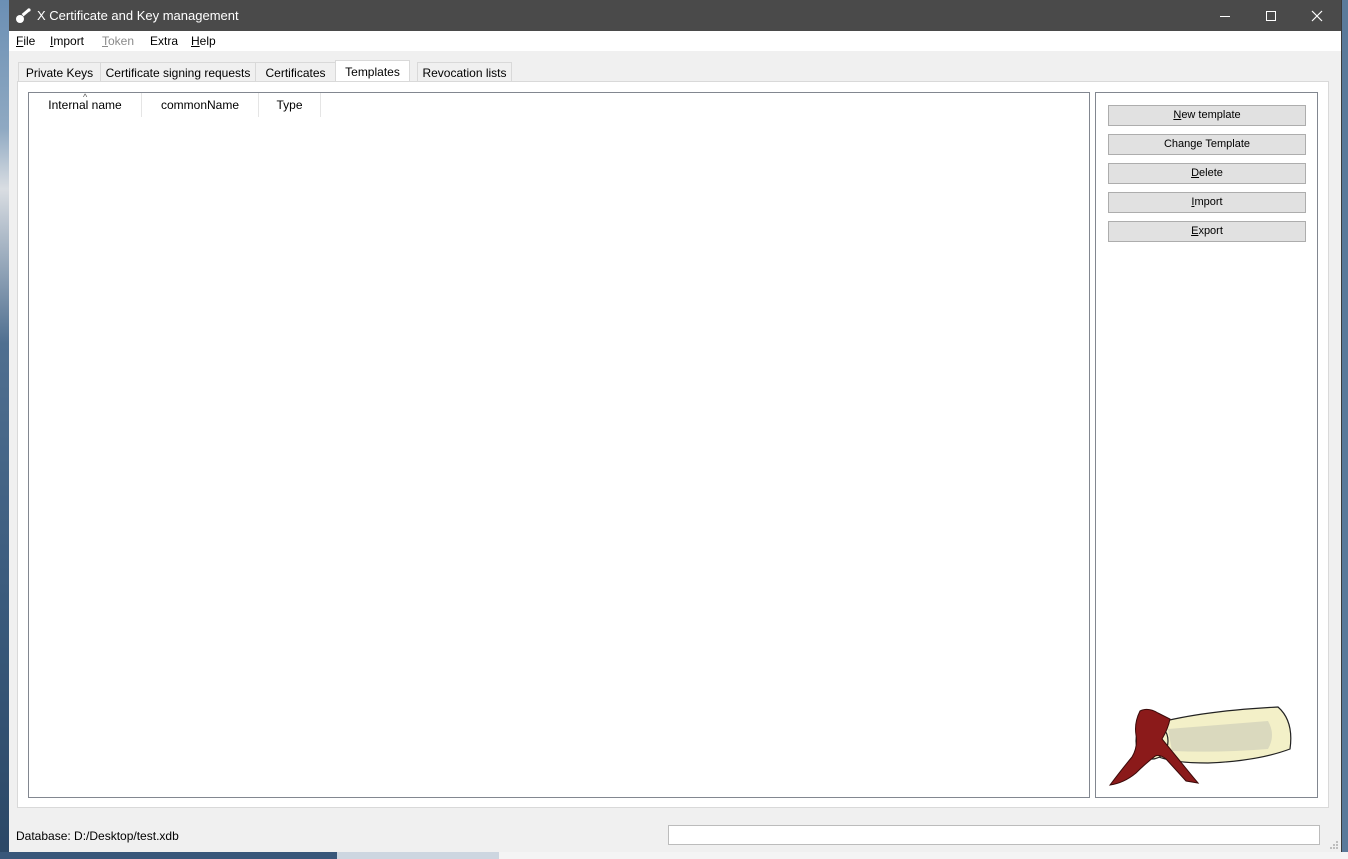 Image resolution: width=1348 pixels, height=859 pixels. What do you see at coordinates (1207, 202) in the screenshot?
I see `import-button: Import` at bounding box center [1207, 202].